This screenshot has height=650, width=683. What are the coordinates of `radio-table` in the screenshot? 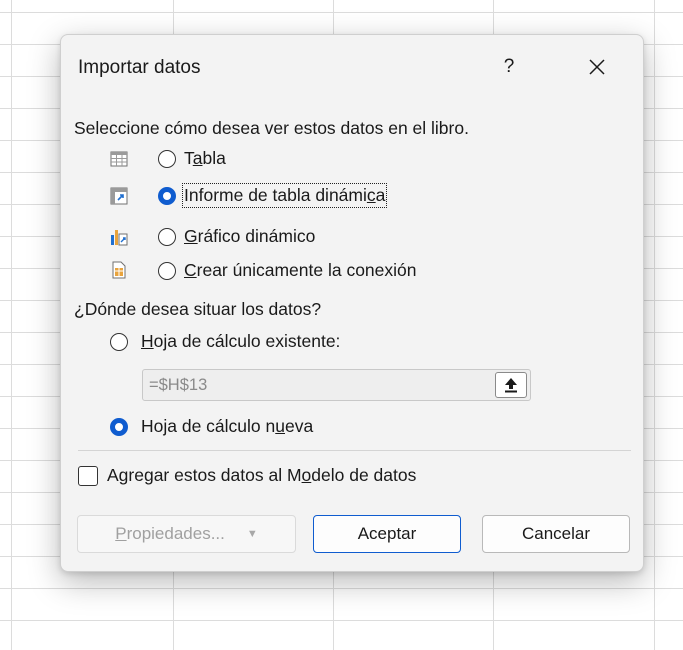 It's located at (167, 159).